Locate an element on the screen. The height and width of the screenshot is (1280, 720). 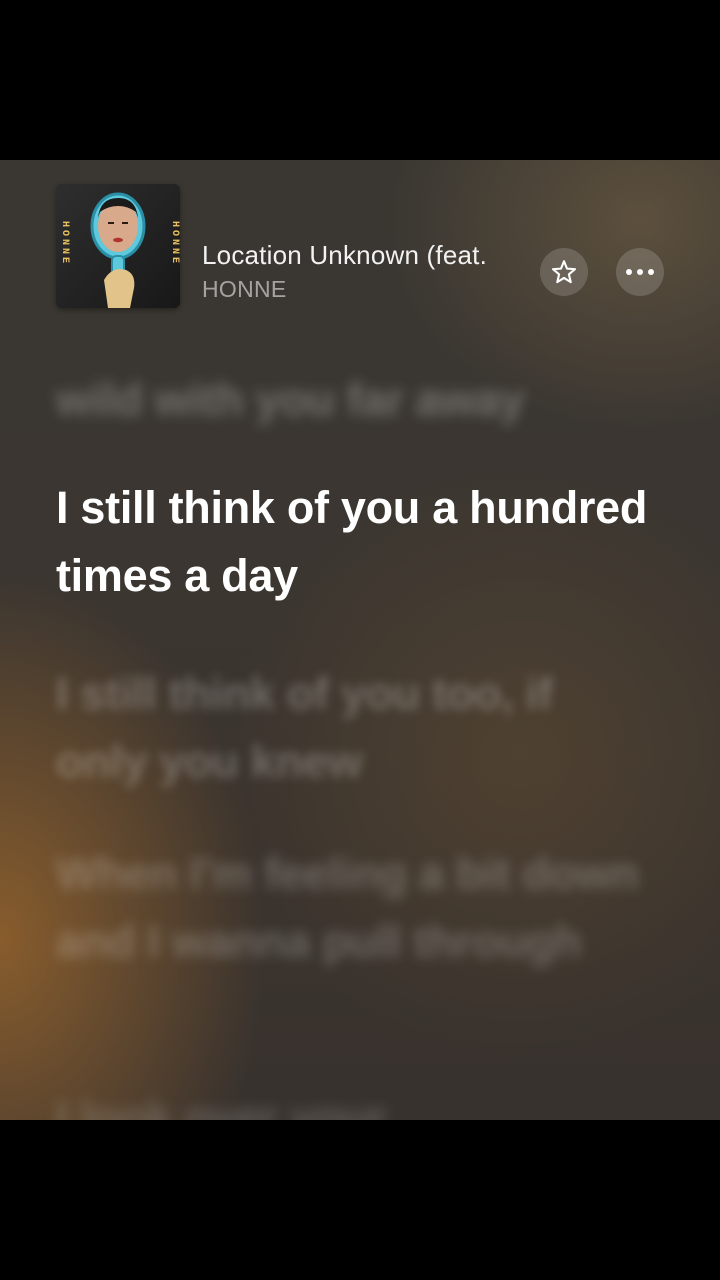
album-art-label-left: HONNE is located at coordinates (65, 243).